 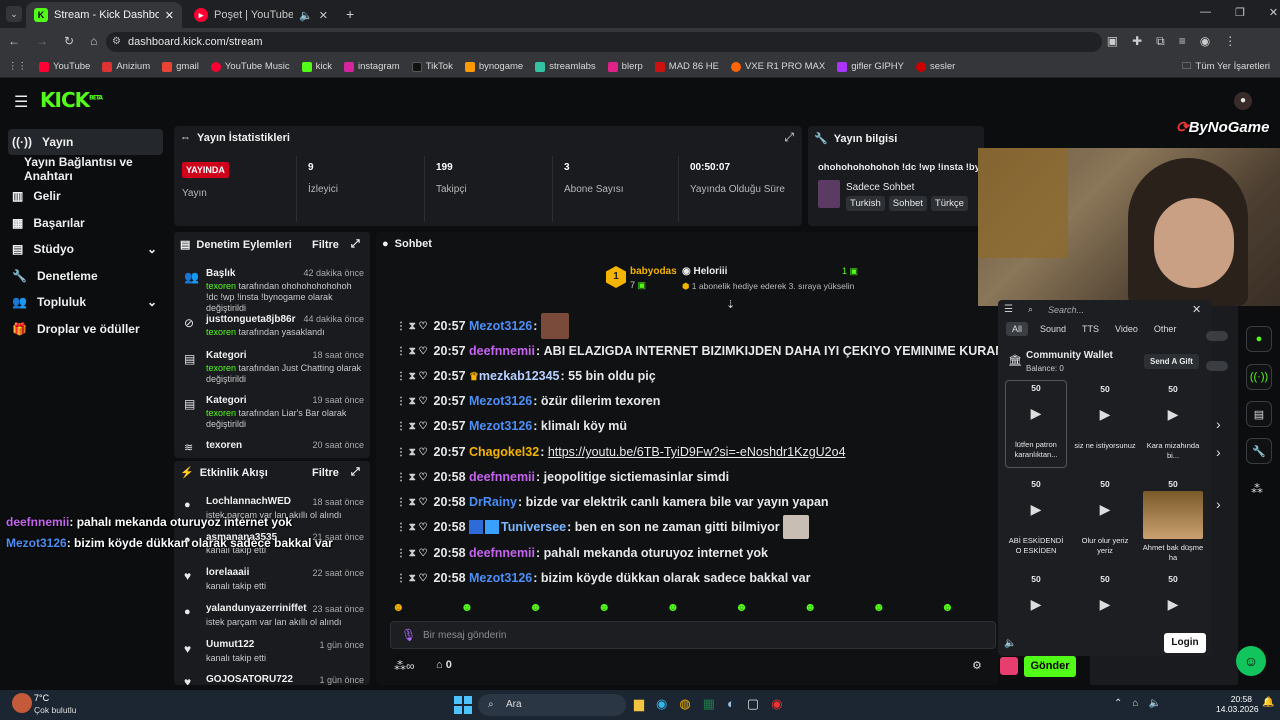 What do you see at coordinates (85, 329) in the screenshot?
I see `sidebar-item-droplar: 🎁 Droplar ve ödüller` at bounding box center [85, 329].